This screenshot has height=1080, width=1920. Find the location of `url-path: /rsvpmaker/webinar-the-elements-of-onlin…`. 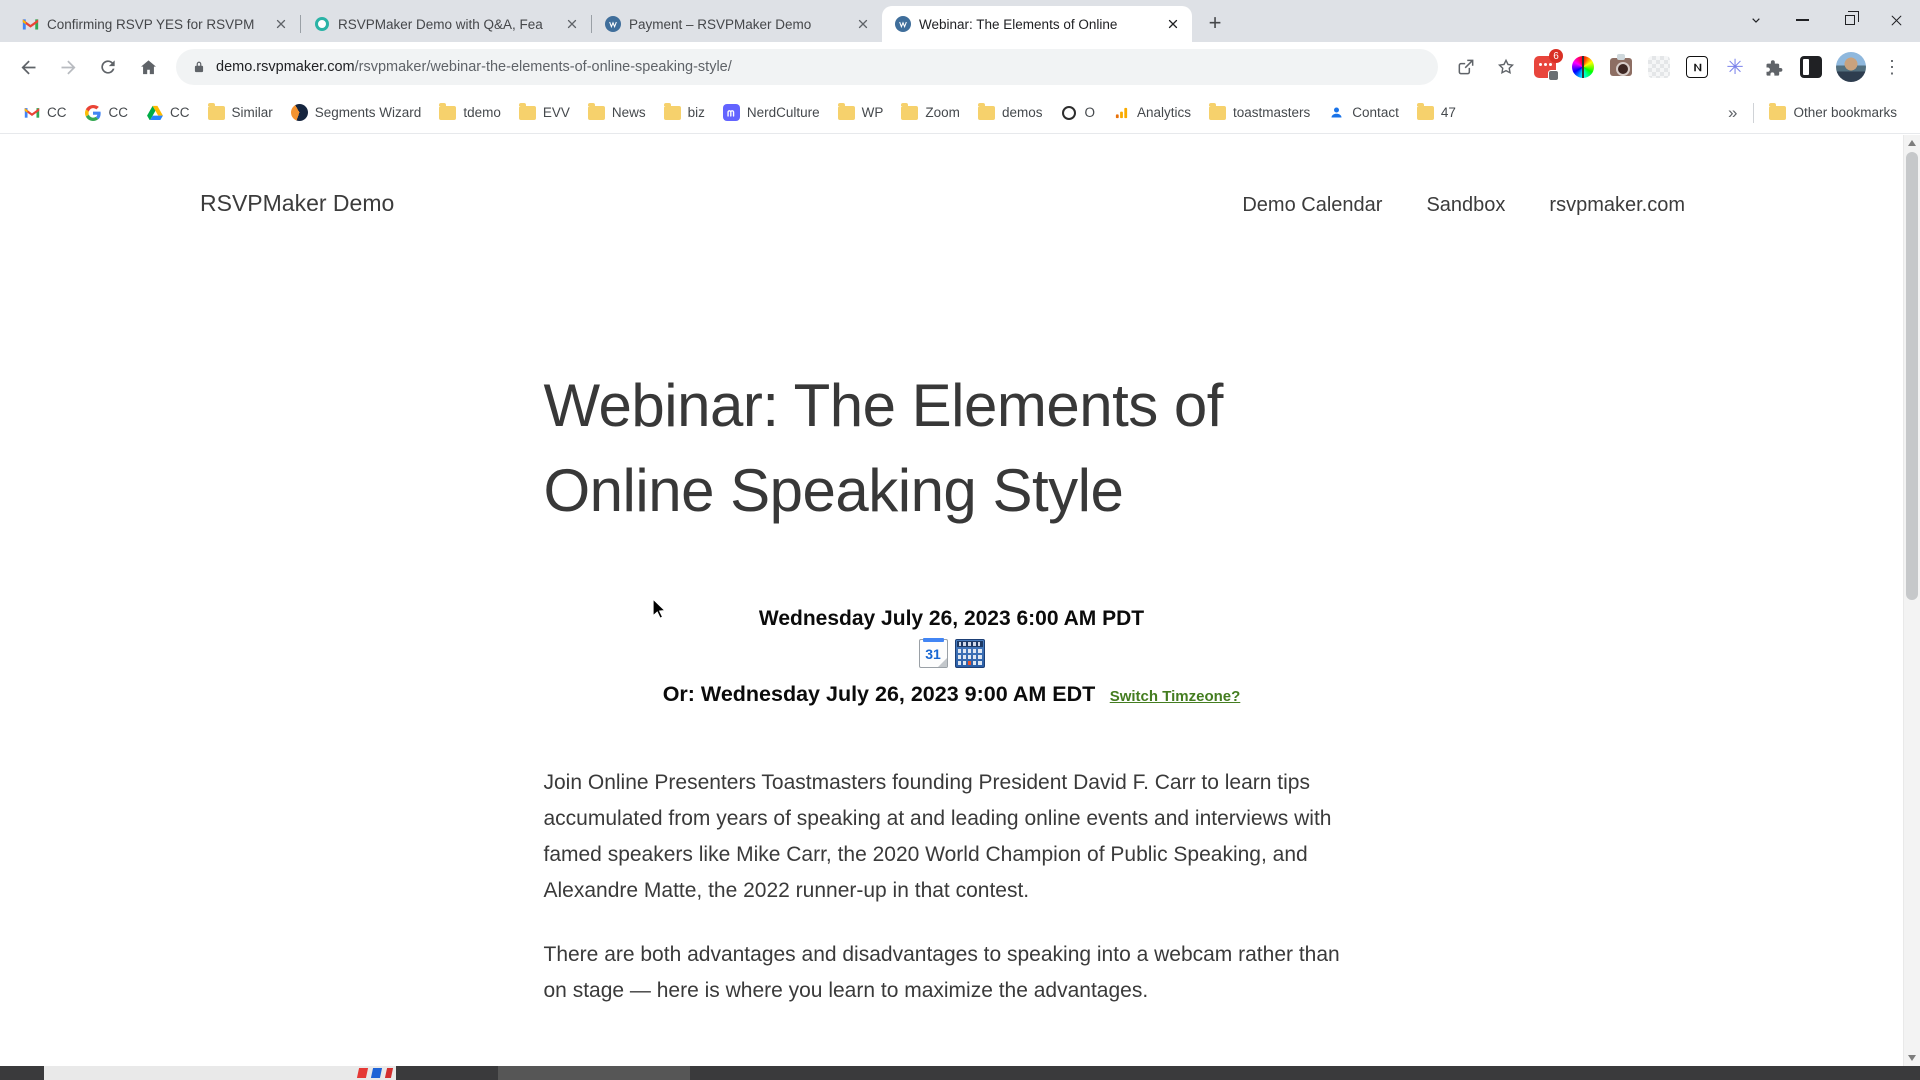

url-path: /rsvpmaker/webinar-the-elements-of-onlin… is located at coordinates (543, 67).